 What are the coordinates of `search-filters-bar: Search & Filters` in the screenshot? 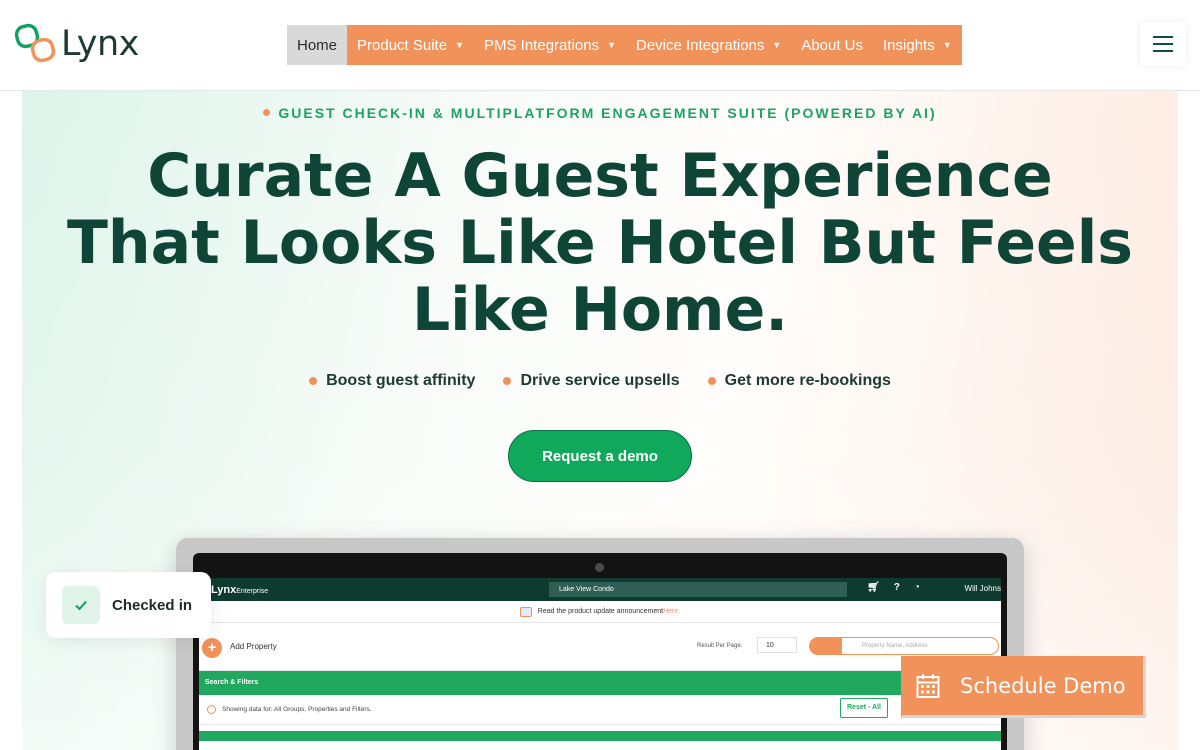 It's located at (600, 683).